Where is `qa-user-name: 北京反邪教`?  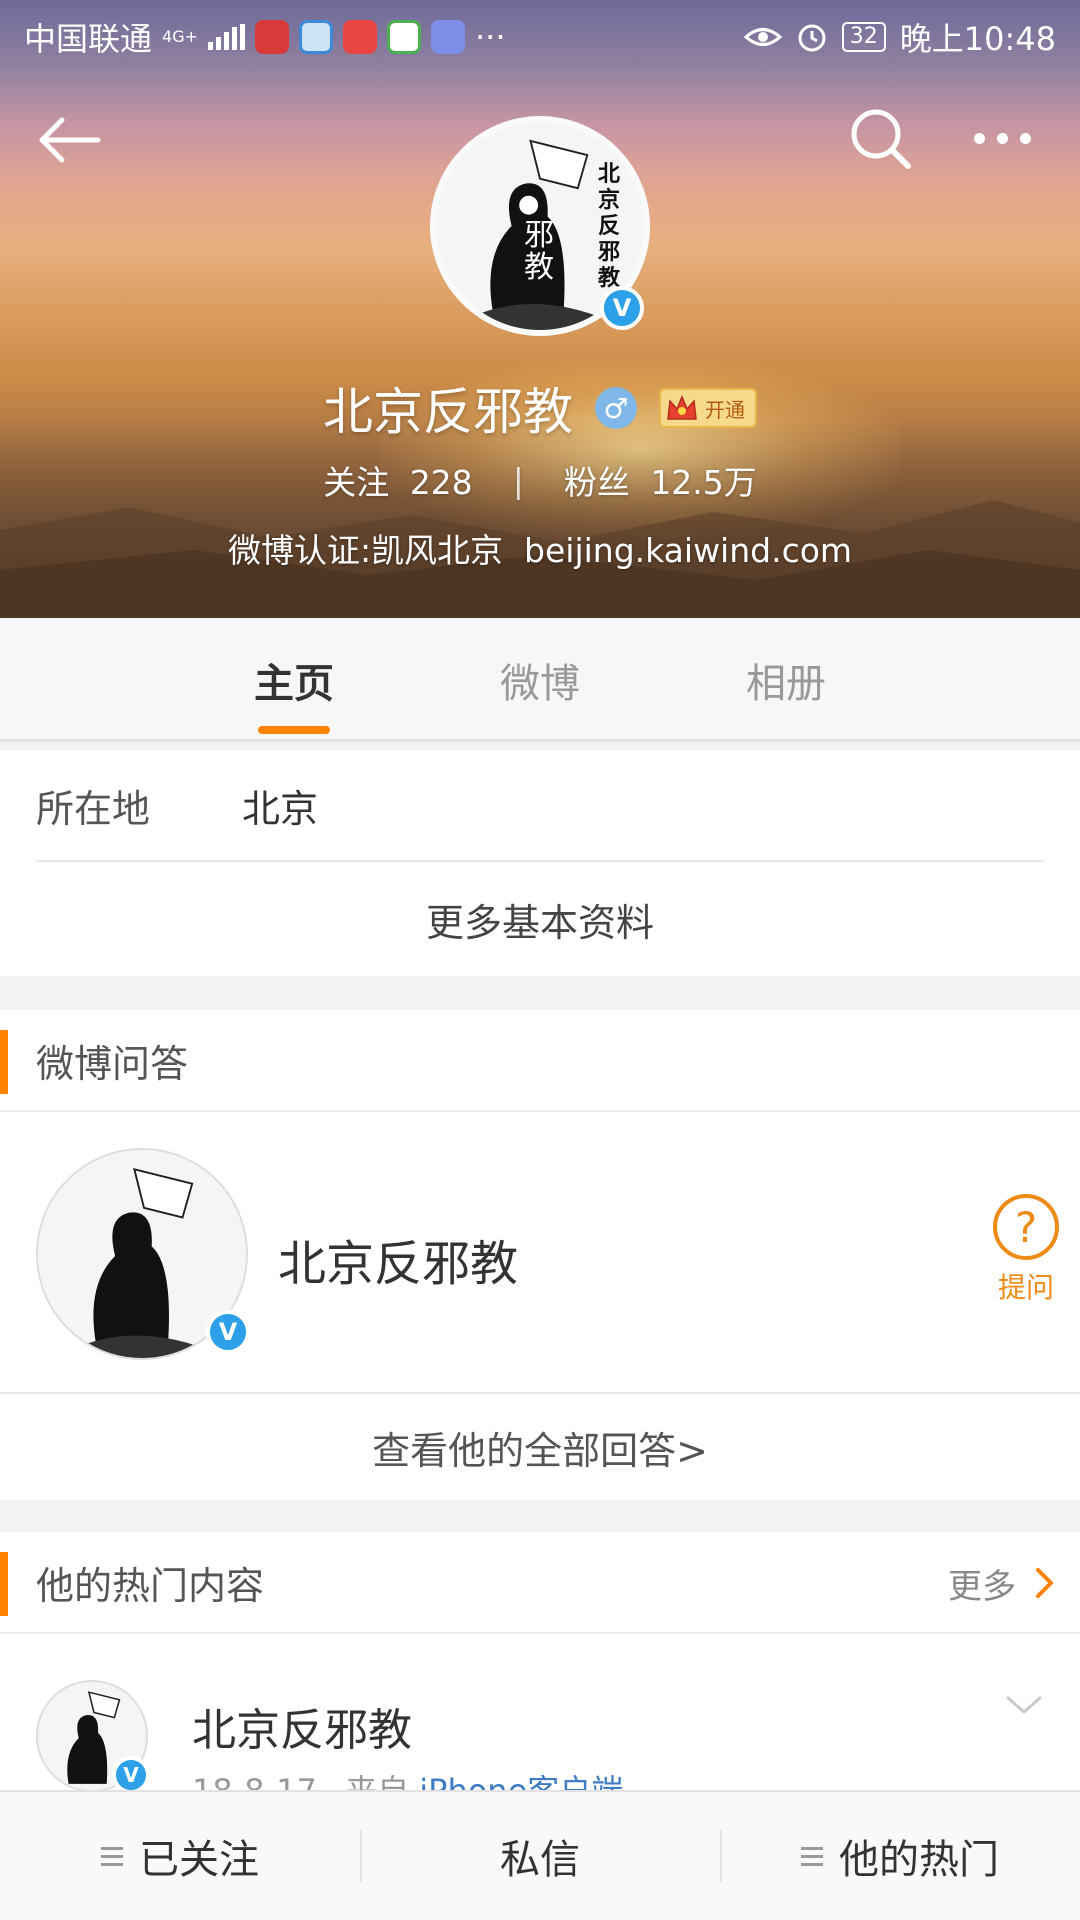
qa-user-name: 北京反邪教 is located at coordinates (398, 1259).